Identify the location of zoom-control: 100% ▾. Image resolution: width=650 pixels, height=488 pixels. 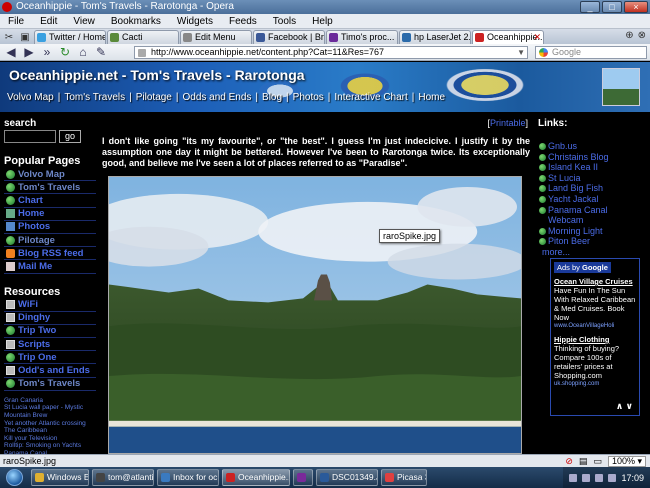
(626, 461).